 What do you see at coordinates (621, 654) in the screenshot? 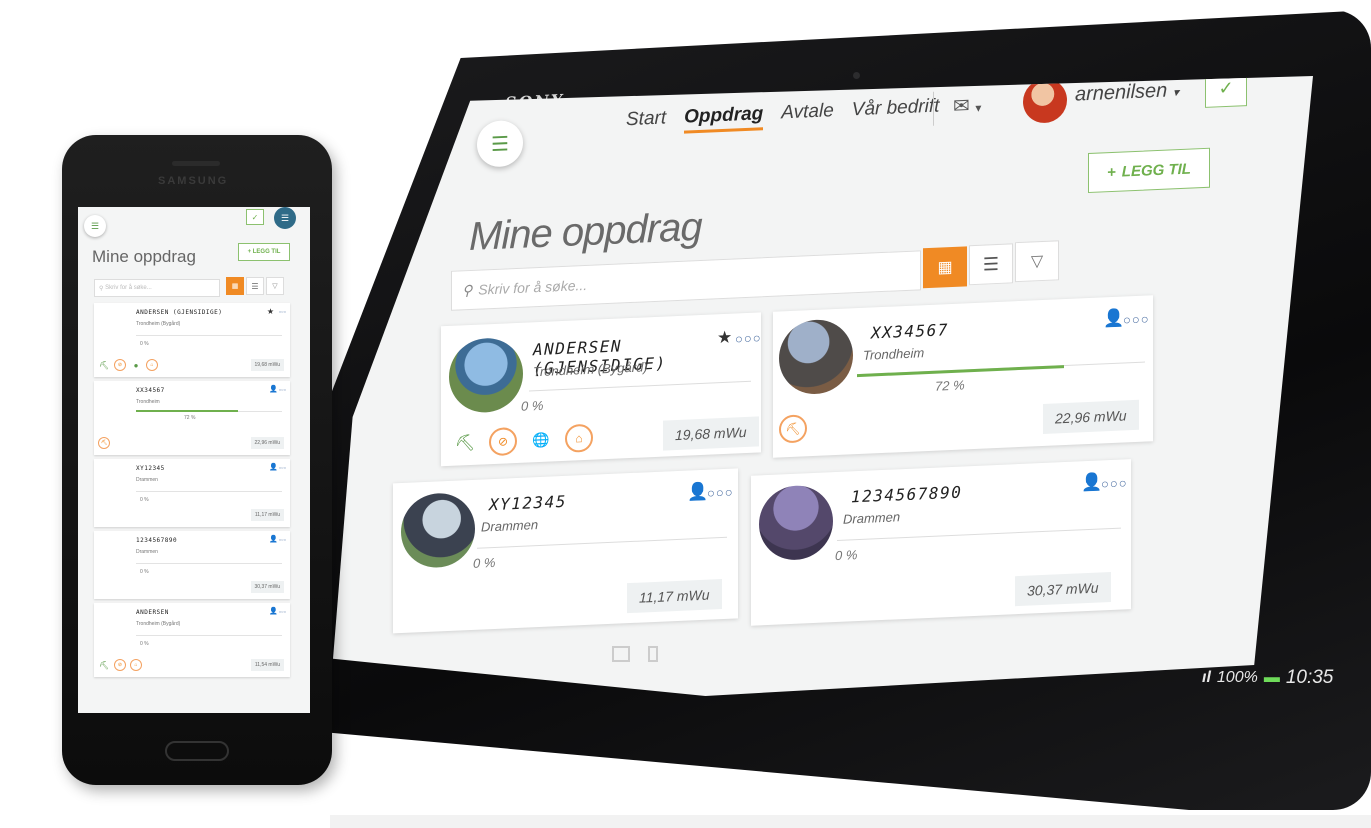
I see `window-icon` at bounding box center [621, 654].